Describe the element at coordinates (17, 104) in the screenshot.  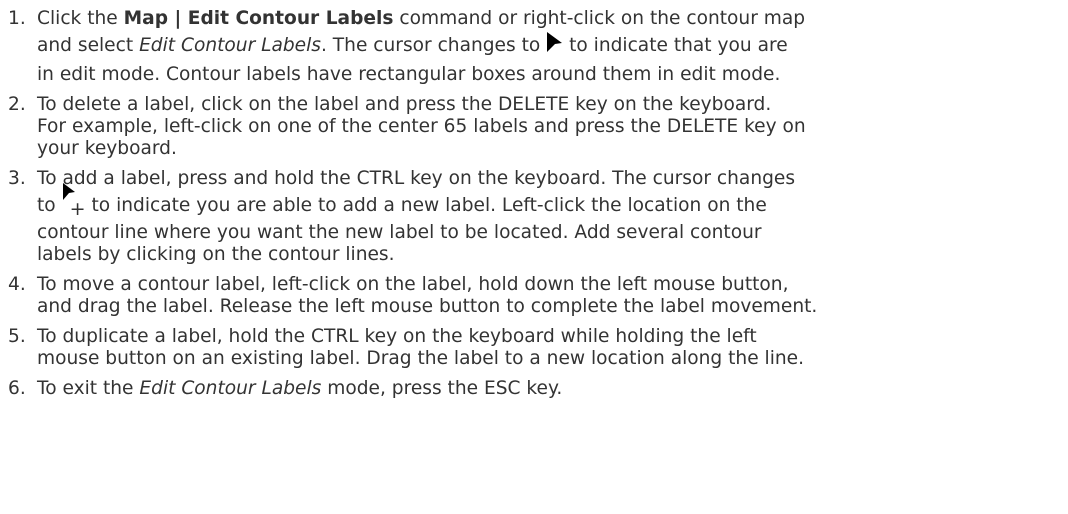
I see `step-number: 2.` at that location.